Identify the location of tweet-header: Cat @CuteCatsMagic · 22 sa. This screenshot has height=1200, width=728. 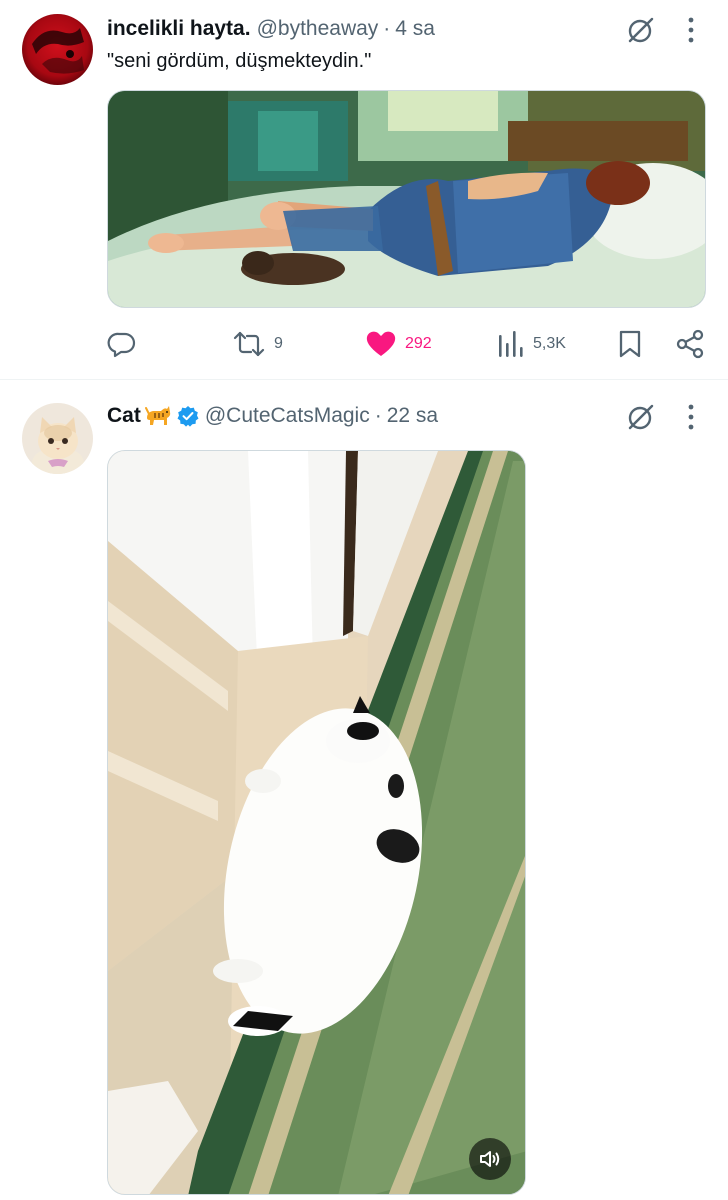
(372, 416).